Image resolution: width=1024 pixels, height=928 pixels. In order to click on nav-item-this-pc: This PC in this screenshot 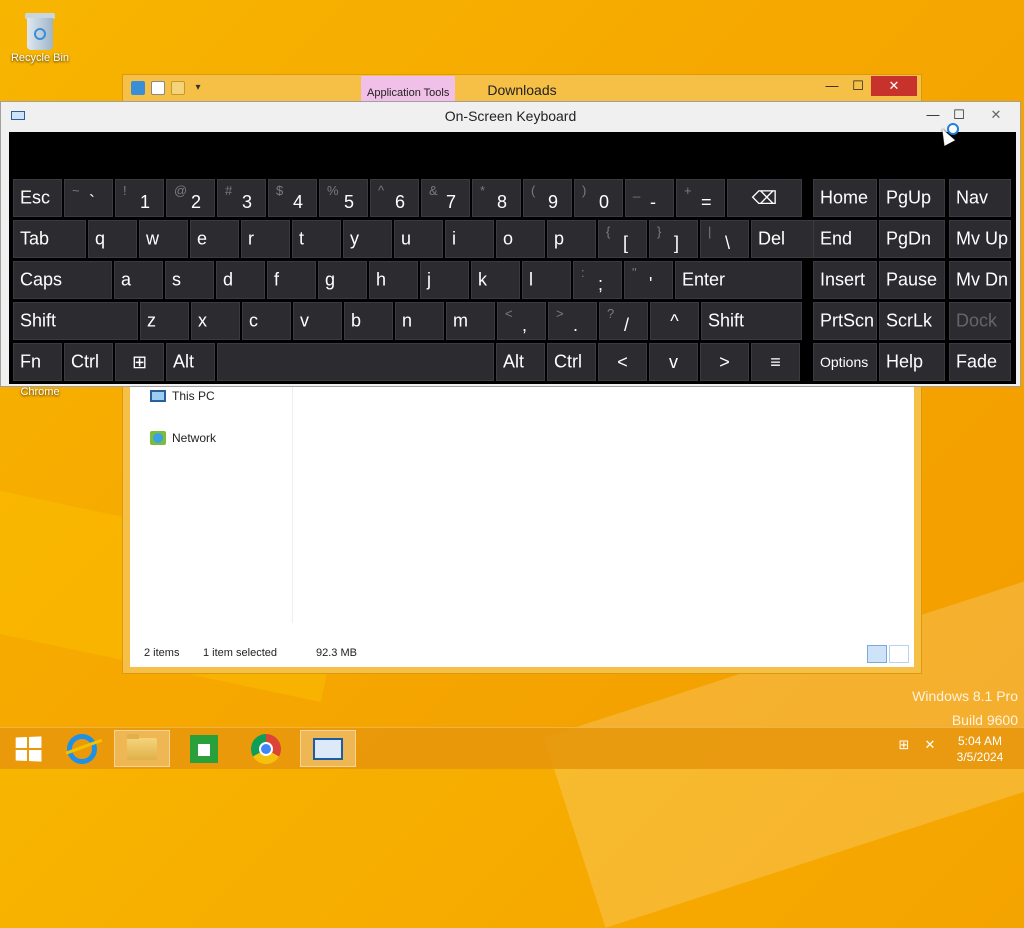, I will do `click(182, 396)`.